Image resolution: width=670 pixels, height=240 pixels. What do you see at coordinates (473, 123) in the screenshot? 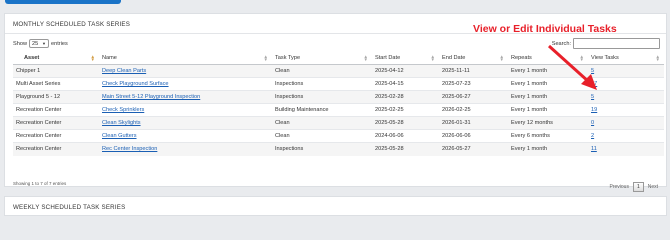
I see `cell-end-date: 2026-01-31` at bounding box center [473, 123].